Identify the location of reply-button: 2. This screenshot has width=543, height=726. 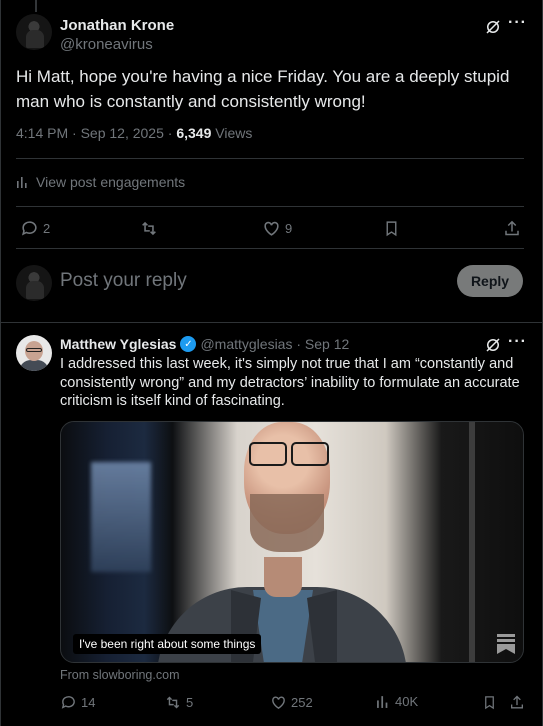
(35, 228).